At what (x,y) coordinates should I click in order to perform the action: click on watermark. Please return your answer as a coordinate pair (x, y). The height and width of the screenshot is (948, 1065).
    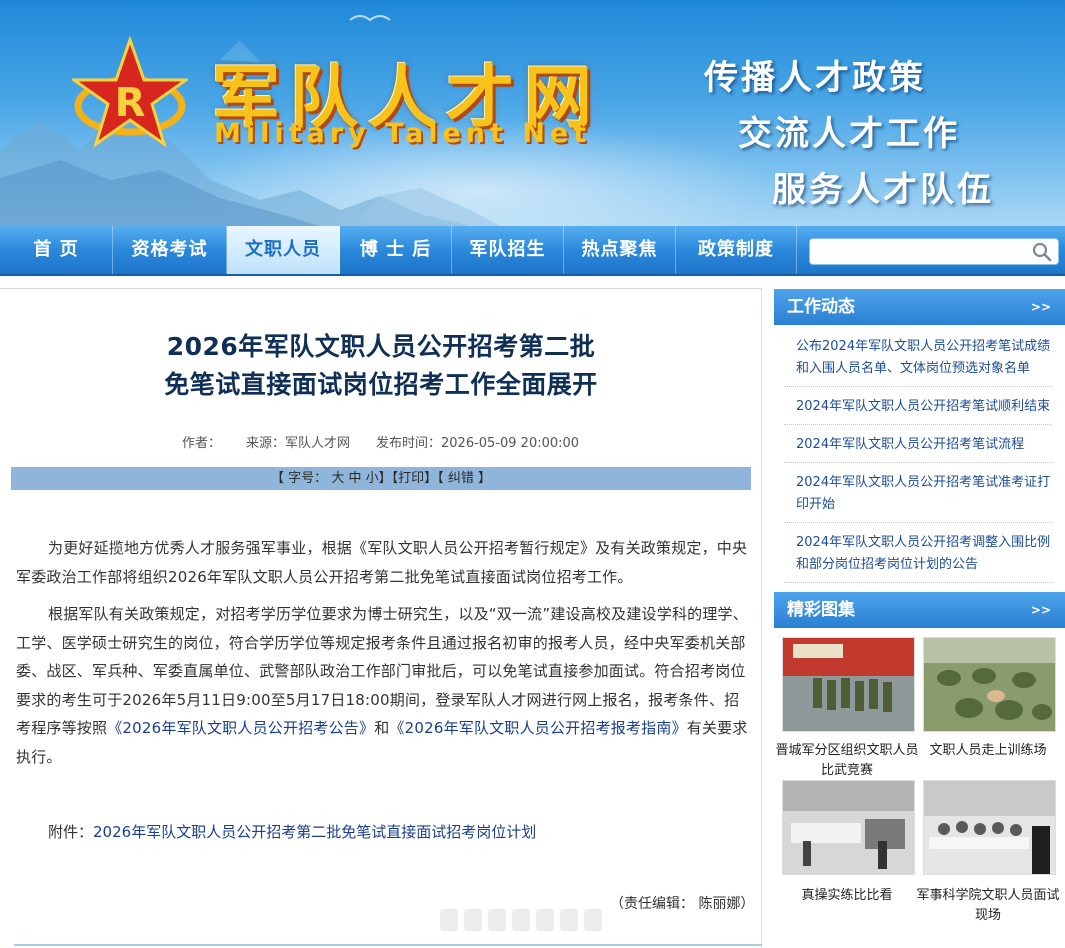
    Looking at the image, I should click on (524, 922).